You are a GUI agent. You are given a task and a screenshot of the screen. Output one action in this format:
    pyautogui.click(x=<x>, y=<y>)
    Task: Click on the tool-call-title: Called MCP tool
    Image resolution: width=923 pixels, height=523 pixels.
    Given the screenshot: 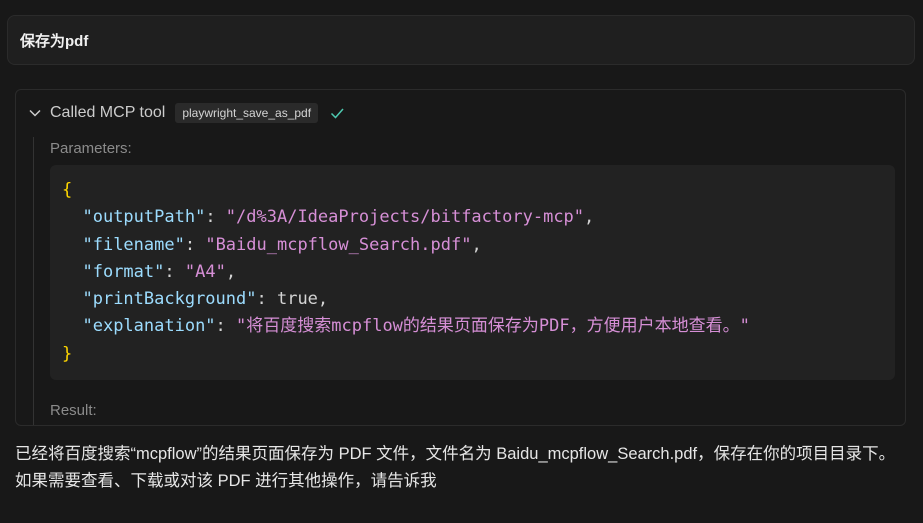 What is the action you would take?
    pyautogui.click(x=108, y=112)
    